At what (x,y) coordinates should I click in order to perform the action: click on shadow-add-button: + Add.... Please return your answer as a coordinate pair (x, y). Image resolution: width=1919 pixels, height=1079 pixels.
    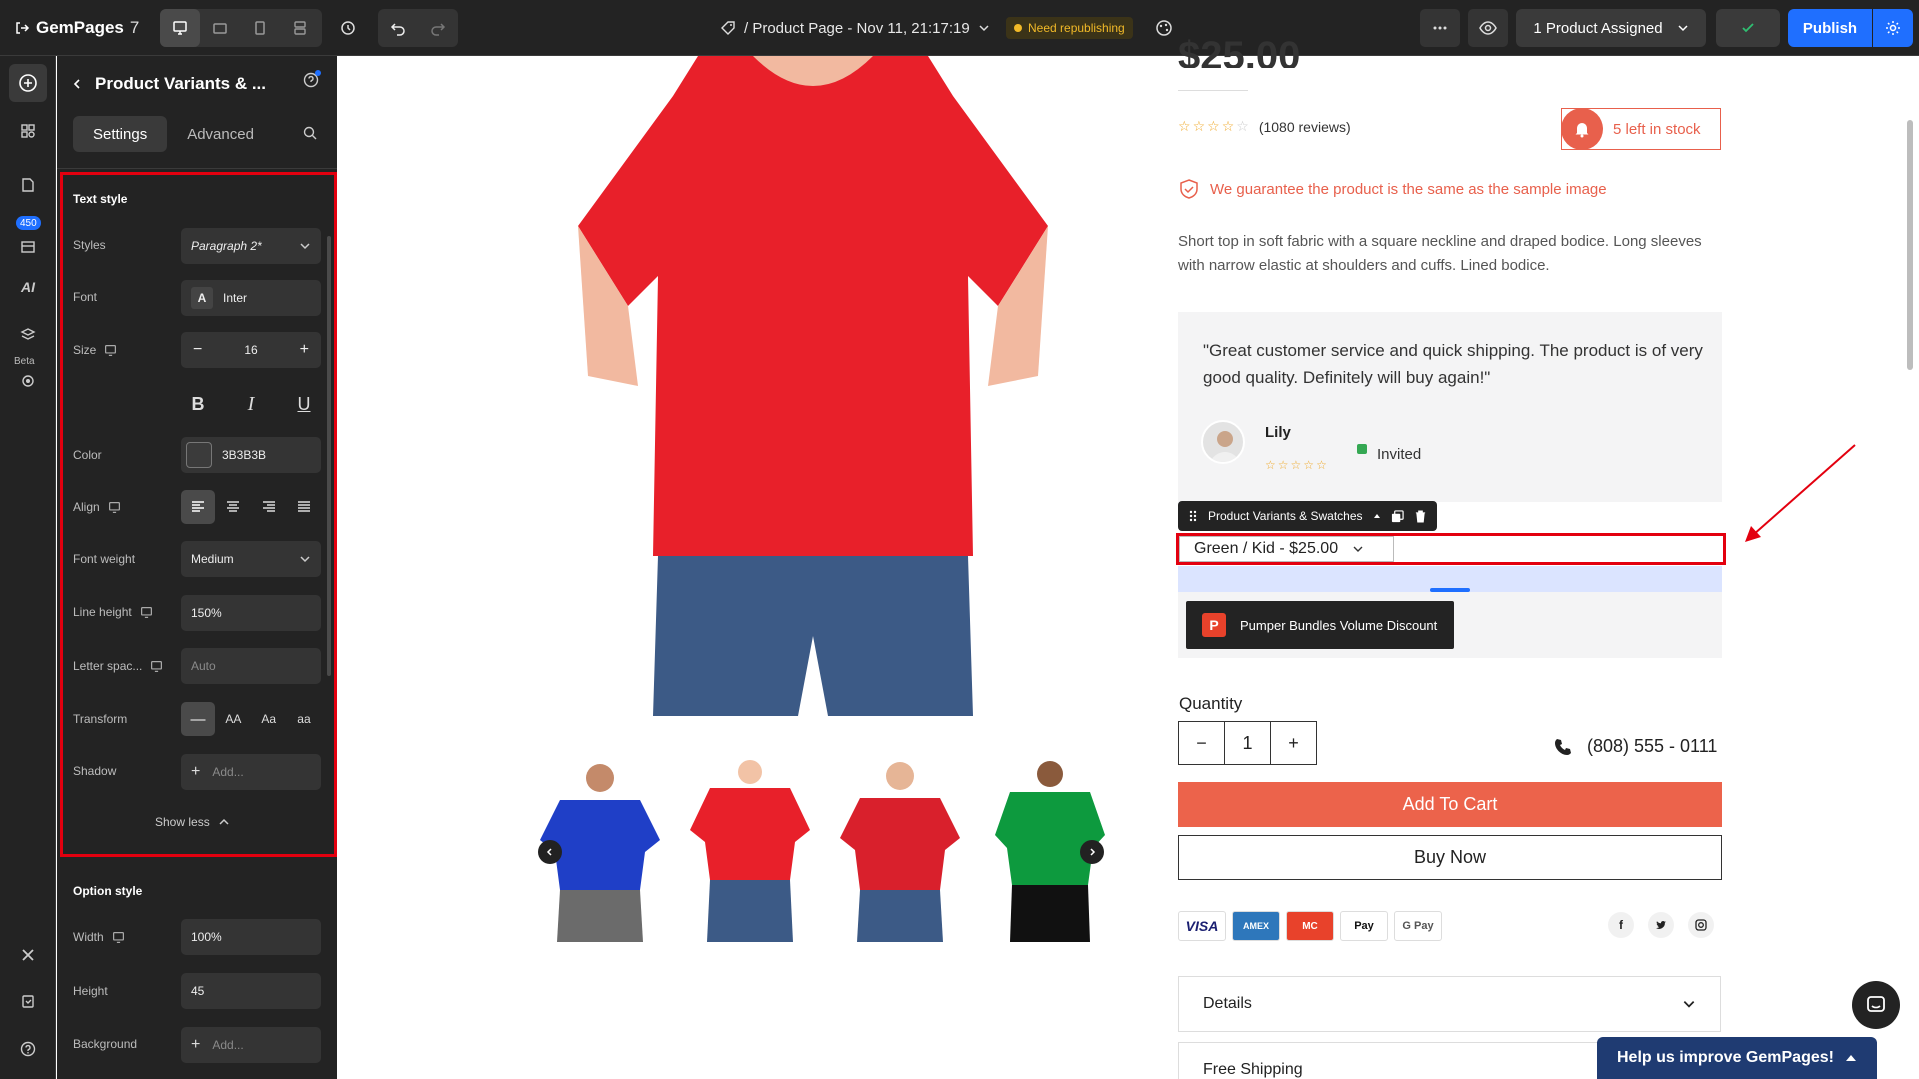
    Looking at the image, I should click on (251, 772).